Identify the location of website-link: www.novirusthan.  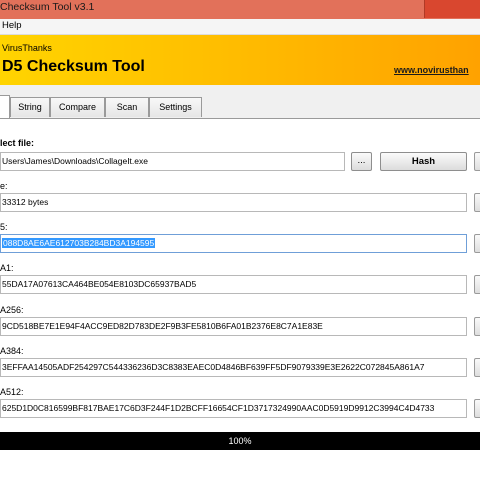
(431, 70).